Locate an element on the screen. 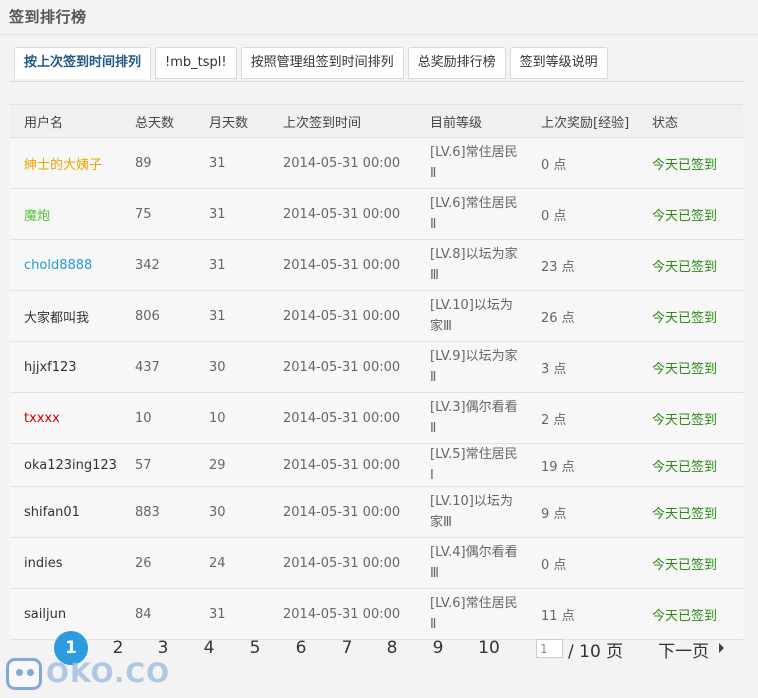 This screenshot has height=698, width=758. page-10-button: 10 is located at coordinates (489, 648).